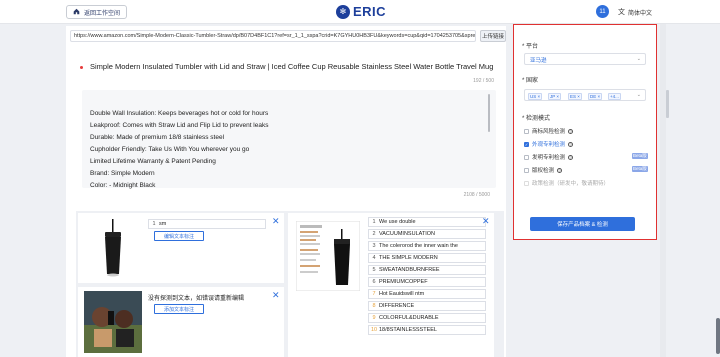 The image size is (720, 357). I want to click on keyword-number: 3, so click(374, 246).